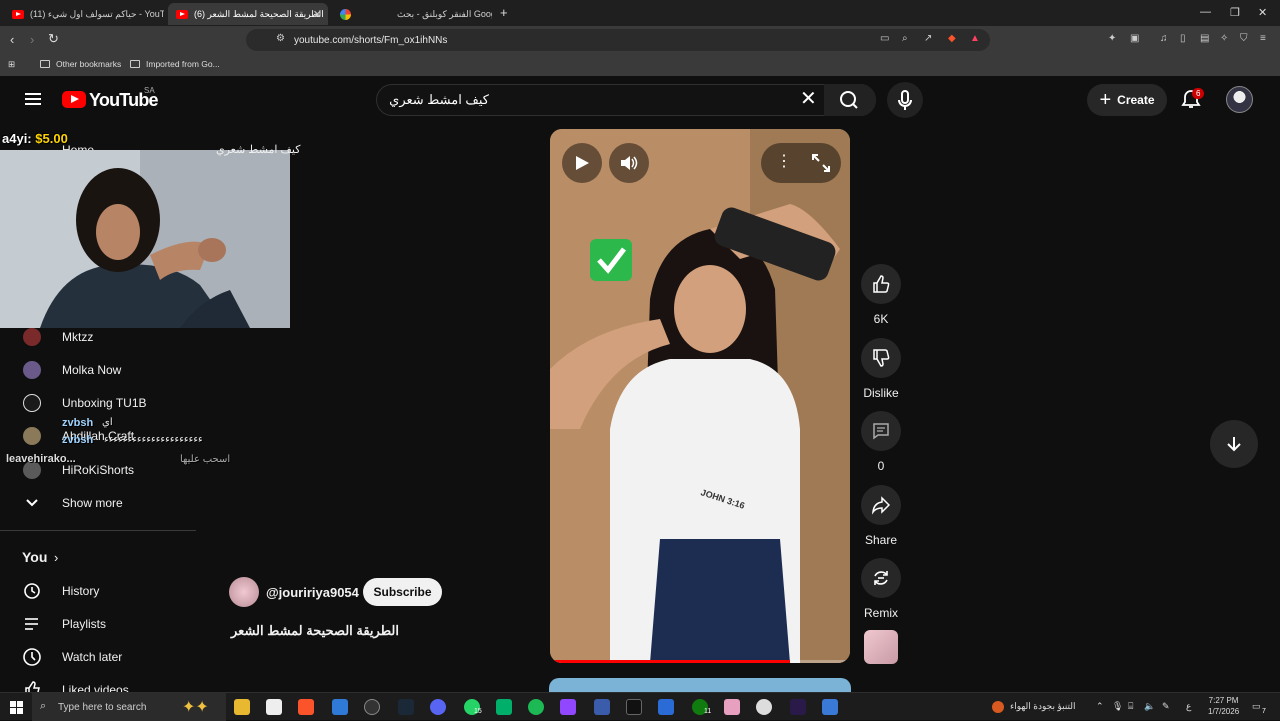 The width and height of the screenshot is (1280, 721). I want to click on search-button, so click(850, 100).